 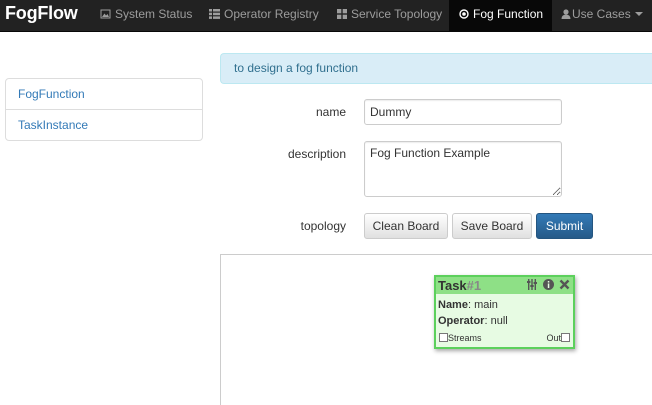 I want to click on task-title: Task#1, so click(x=460, y=285).